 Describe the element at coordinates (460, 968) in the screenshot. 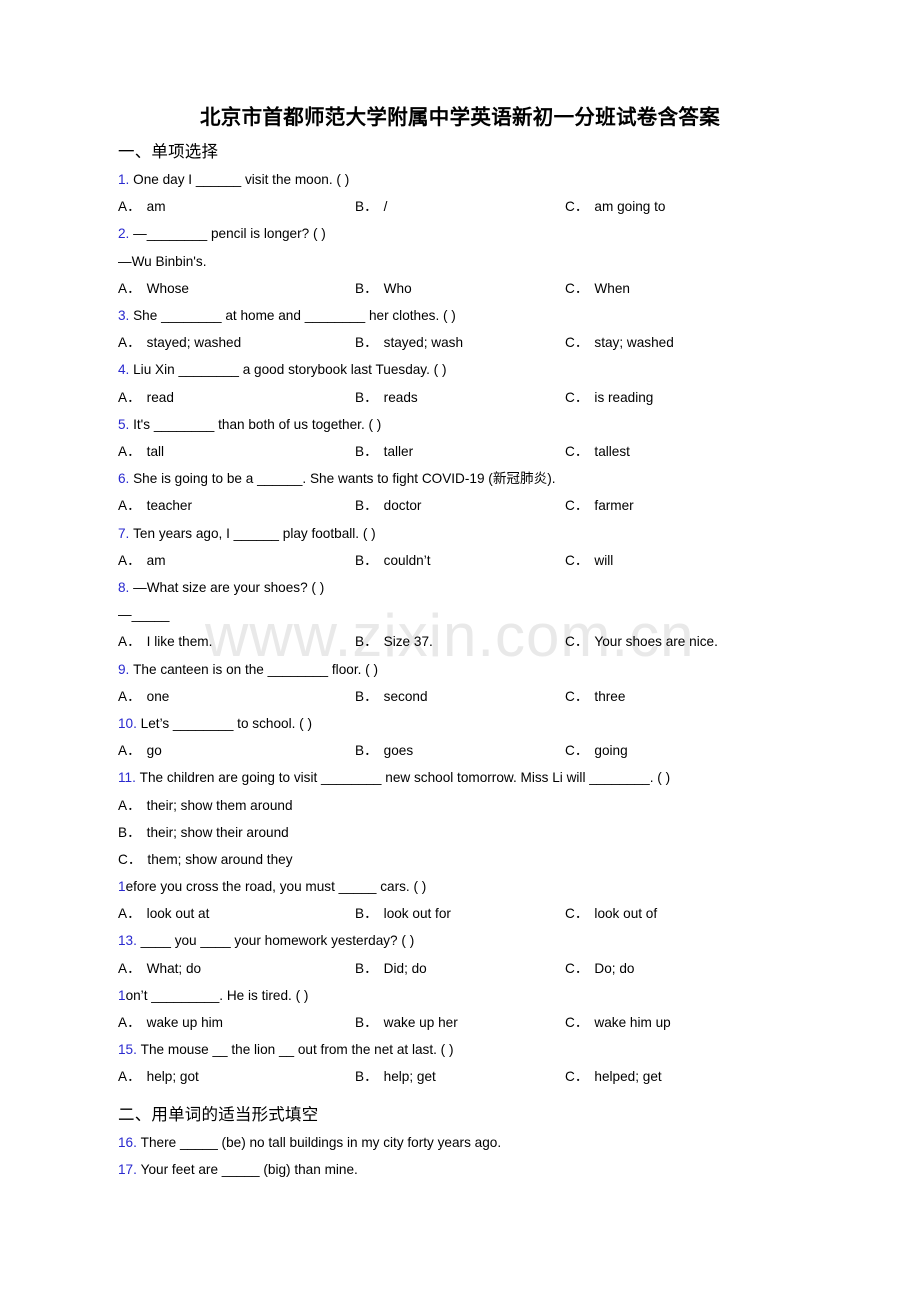

I see `options-row: A． What; do B． Did; do C． Do; do` at that location.